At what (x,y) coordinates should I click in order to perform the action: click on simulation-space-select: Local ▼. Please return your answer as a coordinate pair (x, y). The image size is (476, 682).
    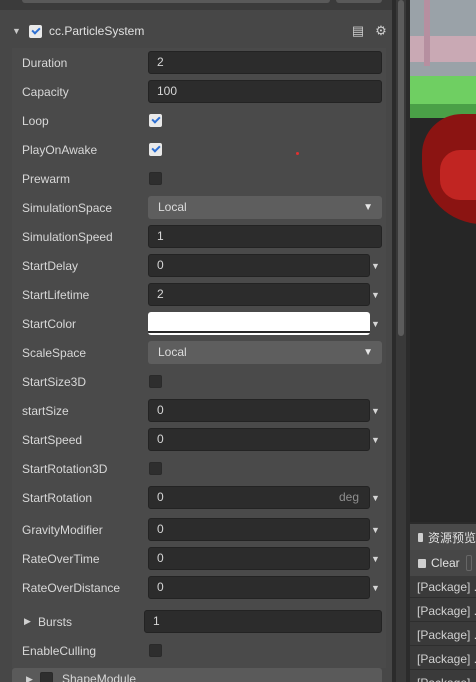
    Looking at the image, I should click on (265, 207).